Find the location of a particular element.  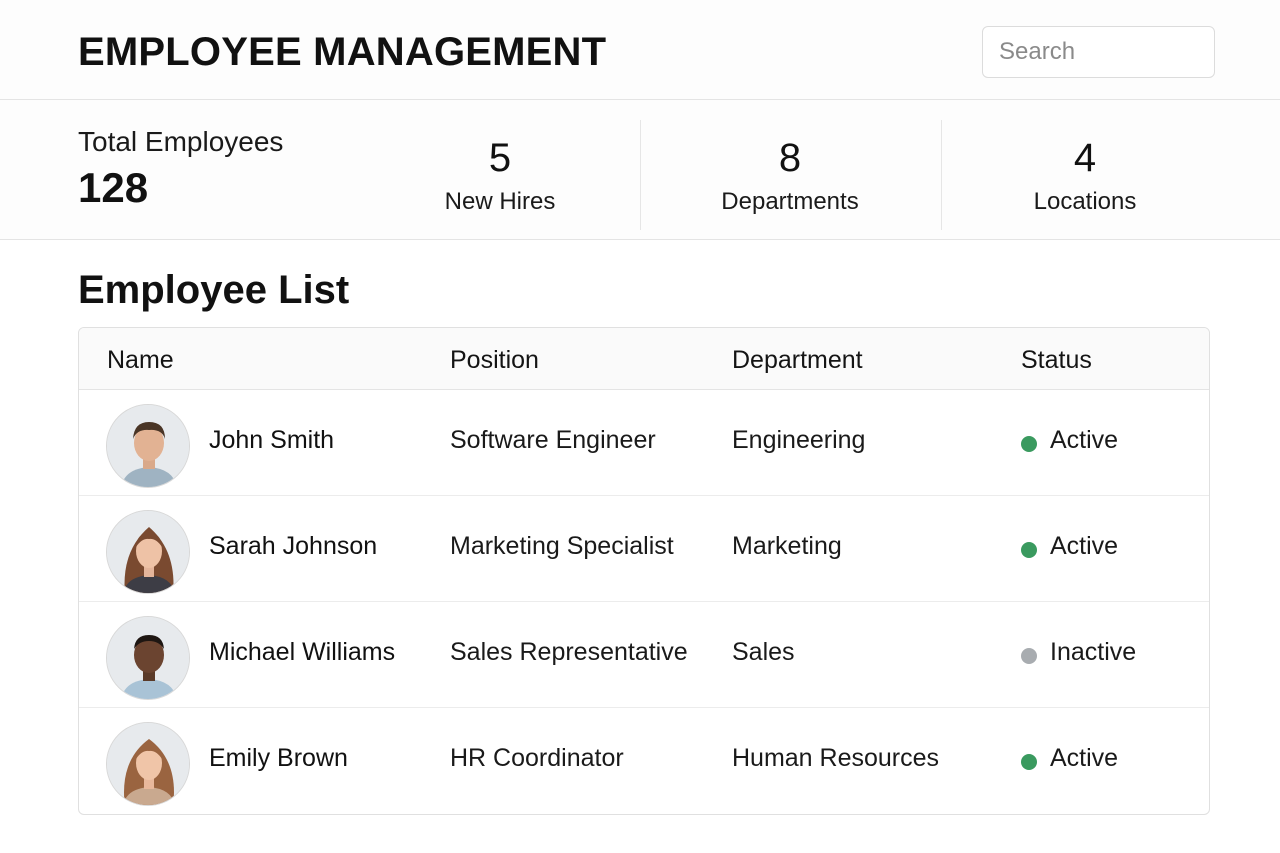

locations-label: Locations is located at coordinates (1085, 201).